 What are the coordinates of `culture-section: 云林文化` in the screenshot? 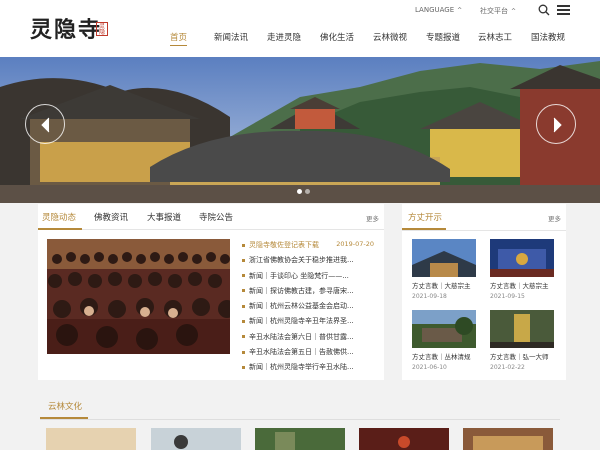 It's located at (300, 420).